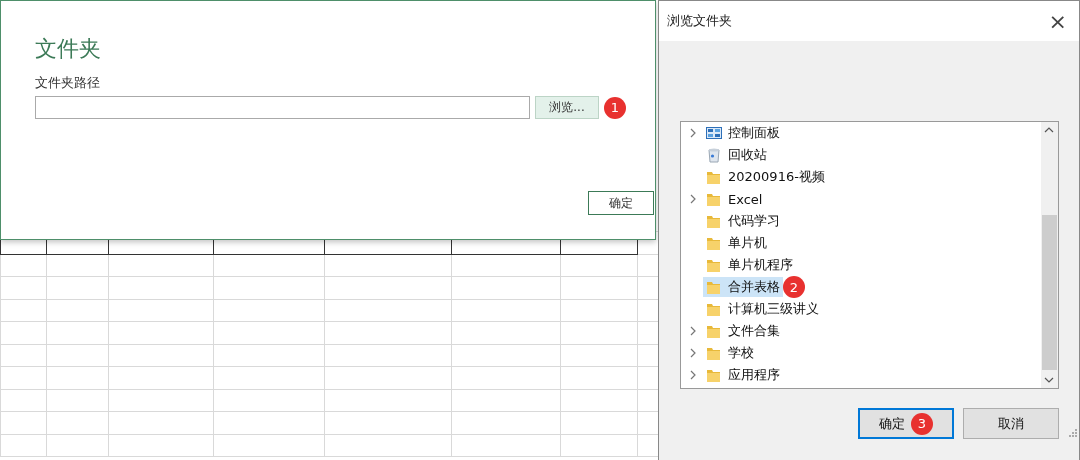 The height and width of the screenshot is (460, 1080). What do you see at coordinates (68, 83) in the screenshot?
I see `field-label: 文件夹路径` at bounding box center [68, 83].